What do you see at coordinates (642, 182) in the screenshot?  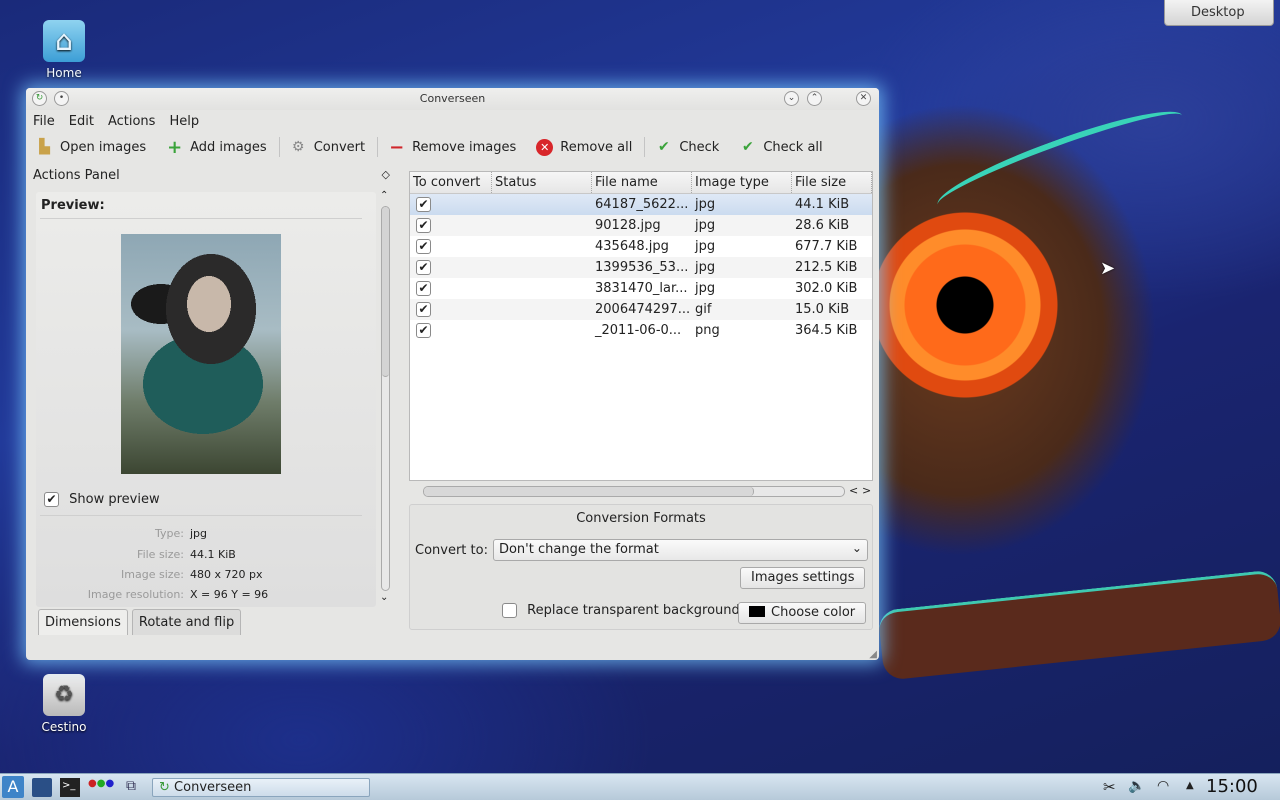 I see `col-file-name: File name` at bounding box center [642, 182].